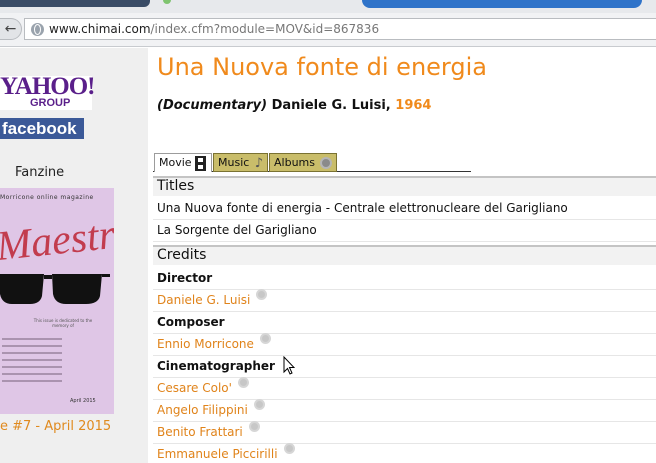 This screenshot has height=463, width=656. I want to click on credit-role: Composer, so click(404, 323).